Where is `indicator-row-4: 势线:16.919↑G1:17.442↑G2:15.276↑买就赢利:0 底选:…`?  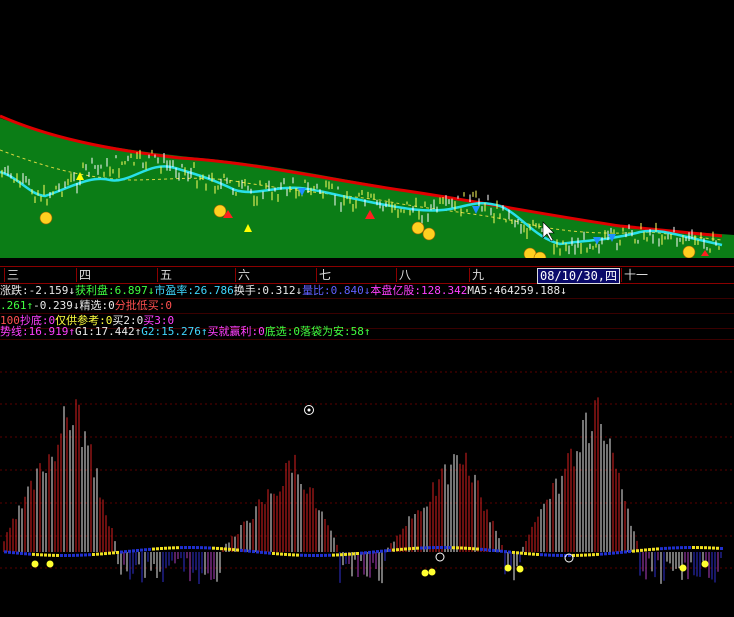 indicator-row-4: 势线:16.919↑G1:17.442↑G2:15.276↑买就赢利:0 底选:… is located at coordinates (367, 332).